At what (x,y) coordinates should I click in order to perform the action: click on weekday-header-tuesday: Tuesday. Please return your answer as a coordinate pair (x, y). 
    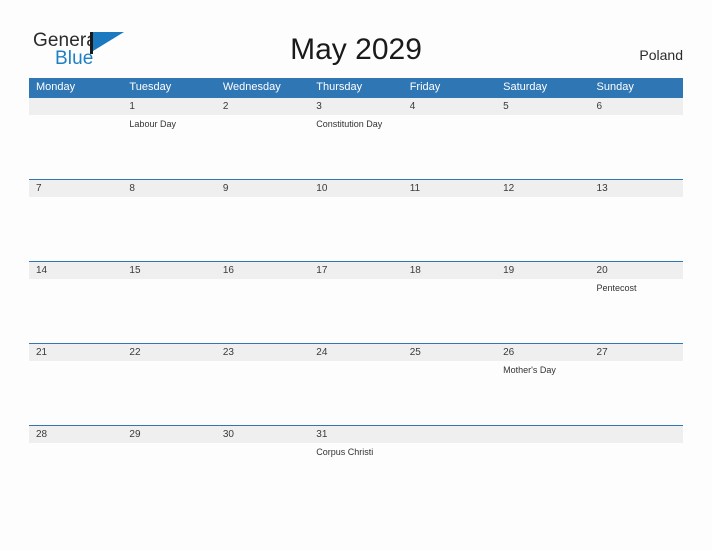
    Looking at the image, I should click on (150, 87).